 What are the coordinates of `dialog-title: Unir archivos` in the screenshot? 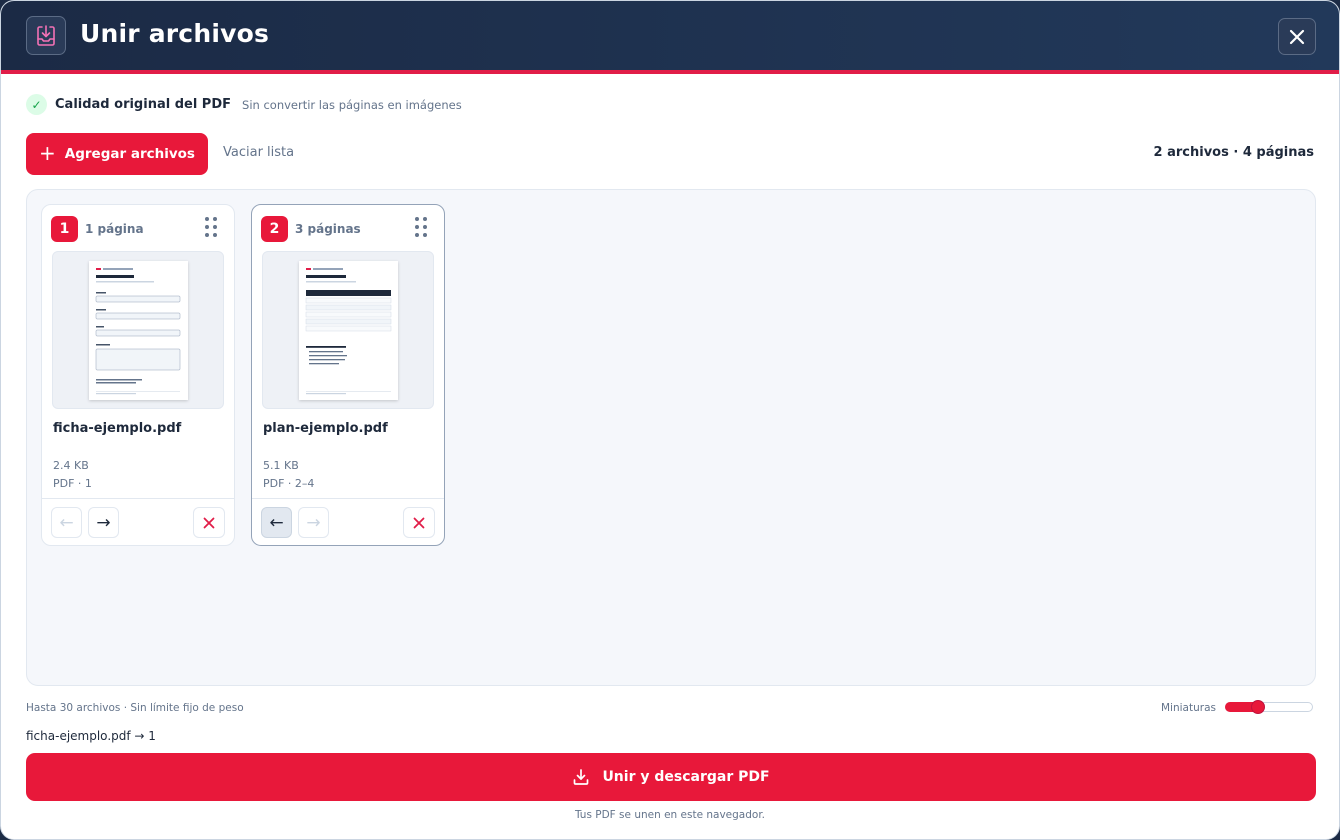 It's located at (175, 33).